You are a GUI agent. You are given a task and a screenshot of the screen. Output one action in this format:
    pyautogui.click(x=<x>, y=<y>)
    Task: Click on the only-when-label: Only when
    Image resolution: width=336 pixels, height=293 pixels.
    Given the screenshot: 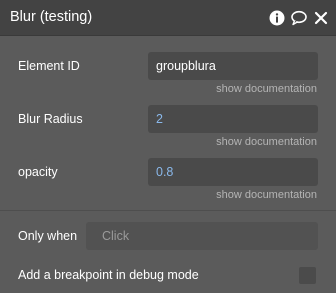 What is the action you would take?
    pyautogui.click(x=48, y=236)
    